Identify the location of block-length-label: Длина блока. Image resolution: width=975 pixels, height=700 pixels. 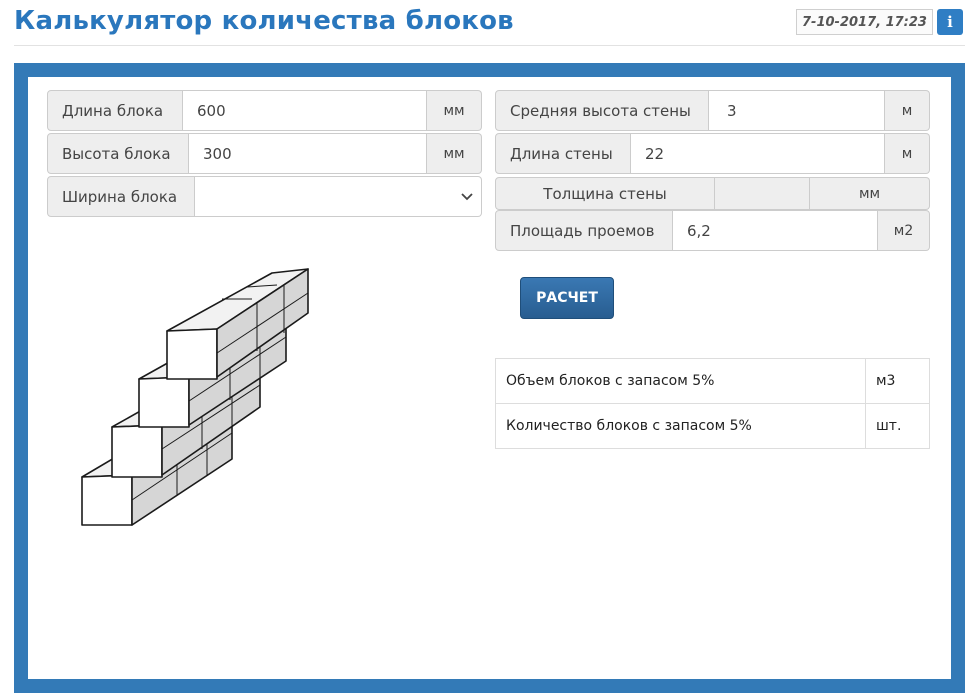
(115, 110).